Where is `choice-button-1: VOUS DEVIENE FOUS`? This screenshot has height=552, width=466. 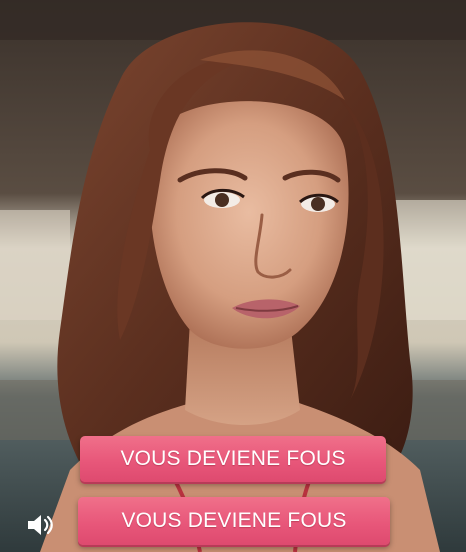 choice-button-1: VOUS DEVIENE FOUS is located at coordinates (233, 459).